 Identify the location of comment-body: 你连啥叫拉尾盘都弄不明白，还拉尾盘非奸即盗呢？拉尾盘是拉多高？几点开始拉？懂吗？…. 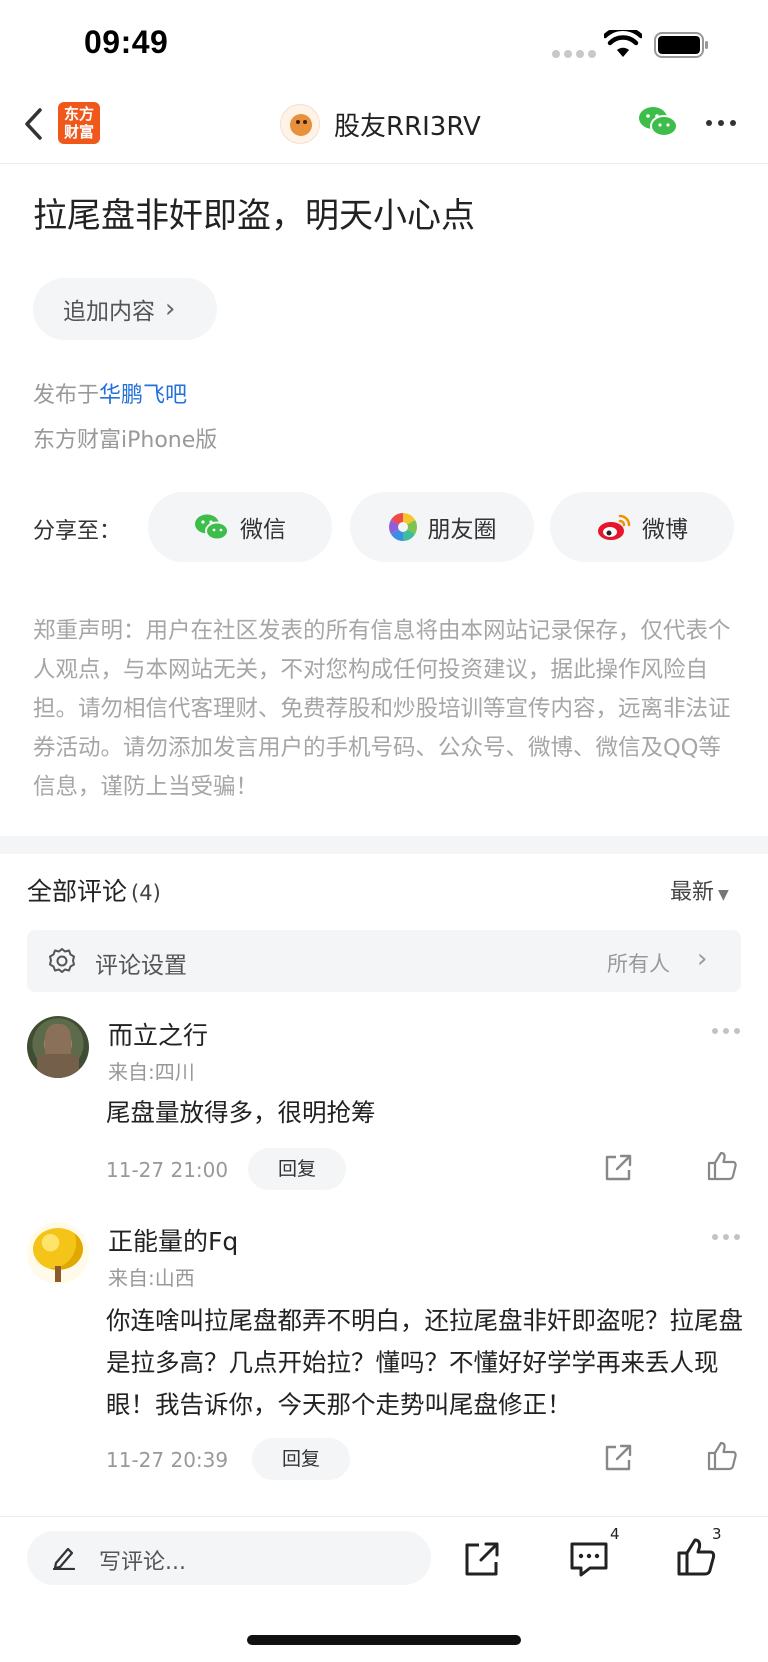
(424, 1362).